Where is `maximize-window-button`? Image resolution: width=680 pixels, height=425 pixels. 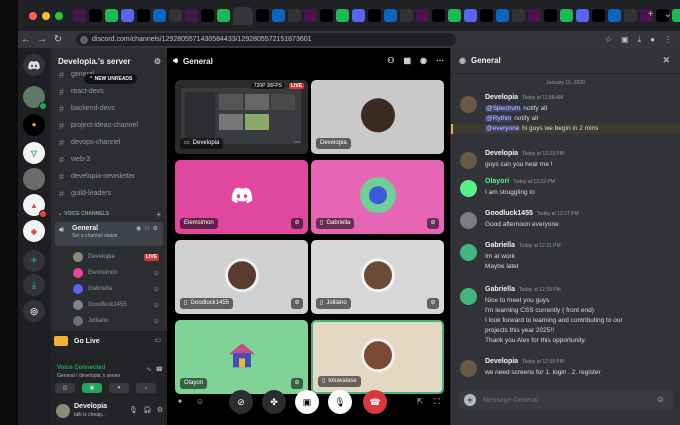 maximize-window-button is located at coordinates (59, 15).